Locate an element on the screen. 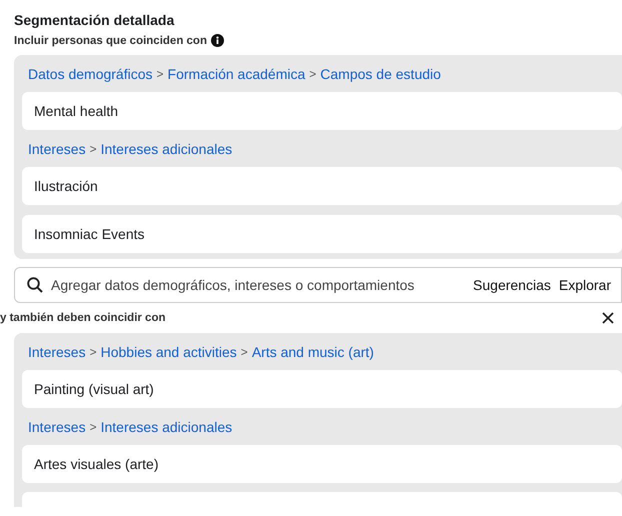 The width and height of the screenshot is (622, 516). selected-item: Ilustración is located at coordinates (322, 186).